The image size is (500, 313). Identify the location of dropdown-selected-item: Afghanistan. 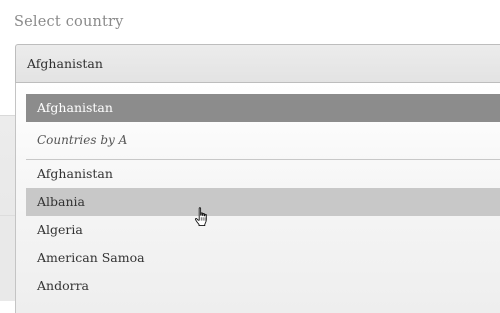
(263, 108).